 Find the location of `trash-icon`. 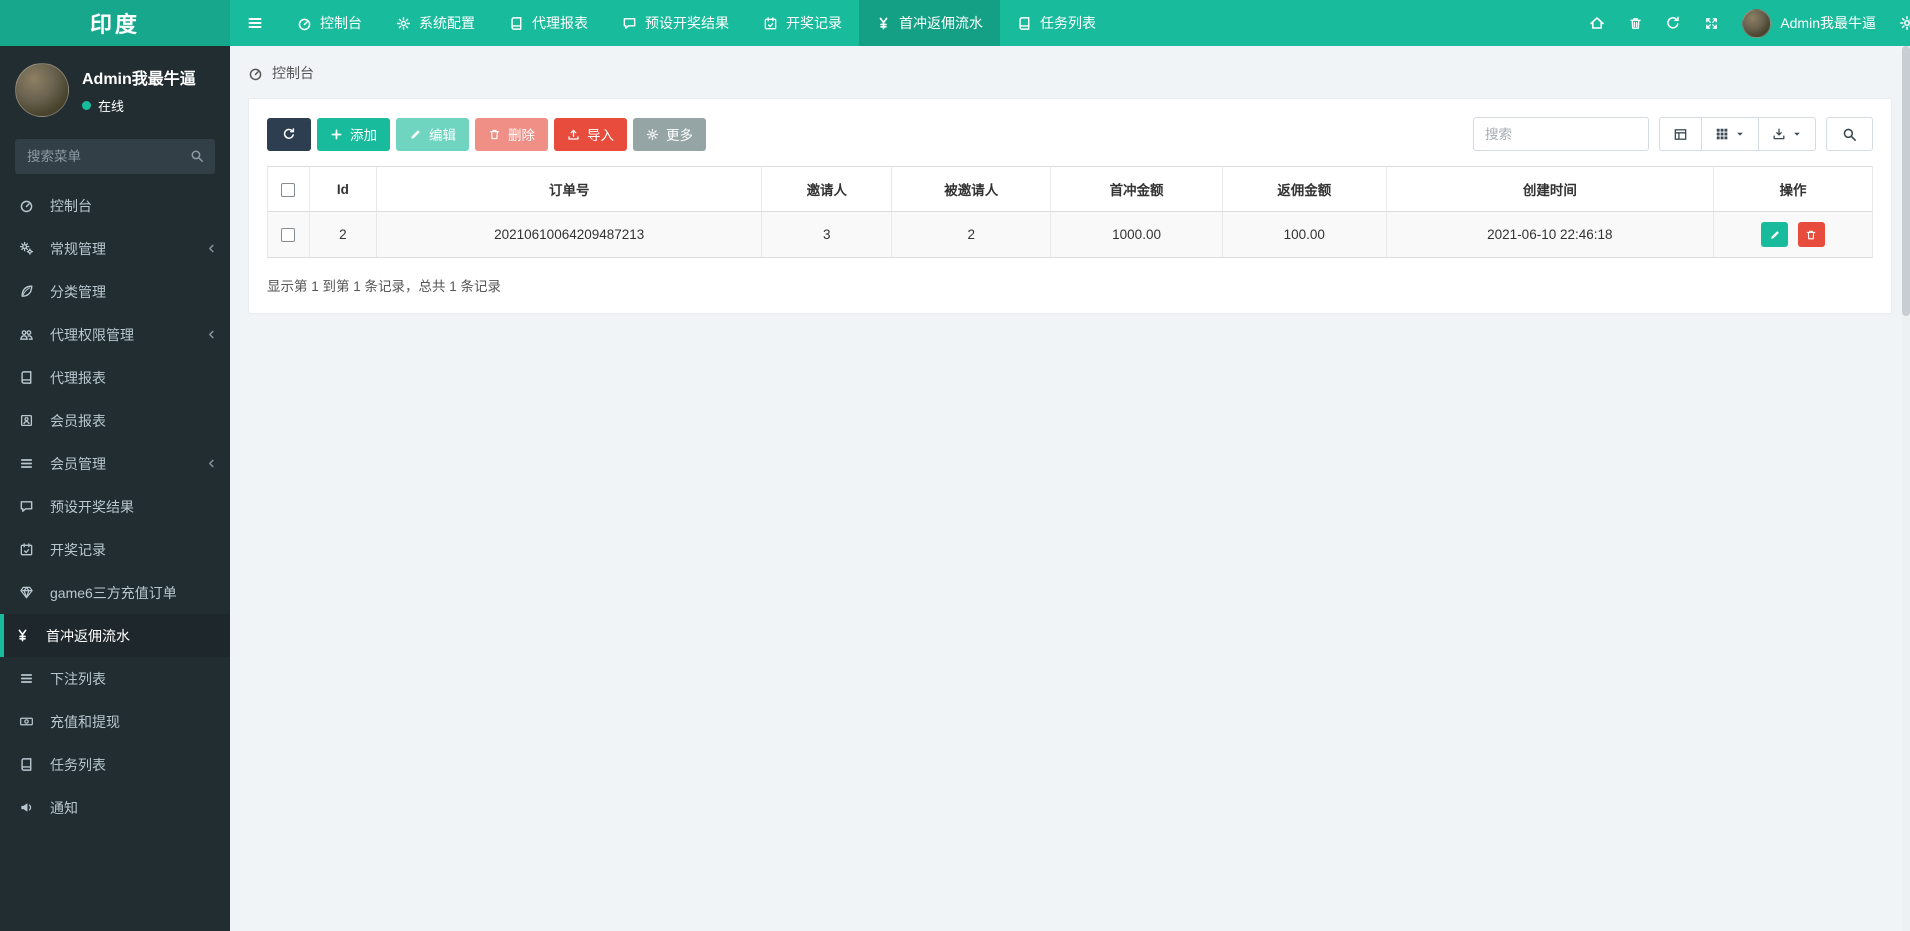

trash-icon is located at coordinates (1635, 23).